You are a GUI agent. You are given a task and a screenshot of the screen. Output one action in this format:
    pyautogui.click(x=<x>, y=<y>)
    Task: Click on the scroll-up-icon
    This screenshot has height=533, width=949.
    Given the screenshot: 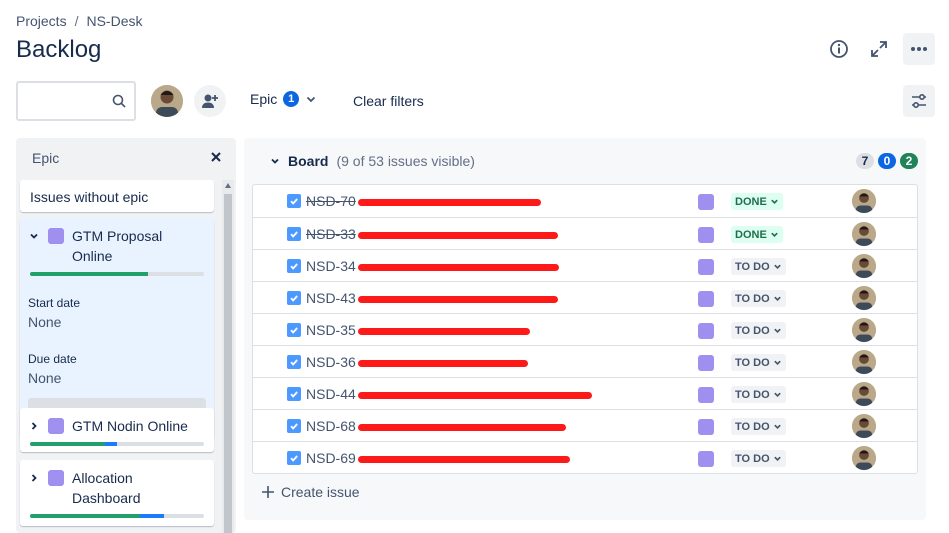 What is the action you would take?
    pyautogui.click(x=228, y=185)
    